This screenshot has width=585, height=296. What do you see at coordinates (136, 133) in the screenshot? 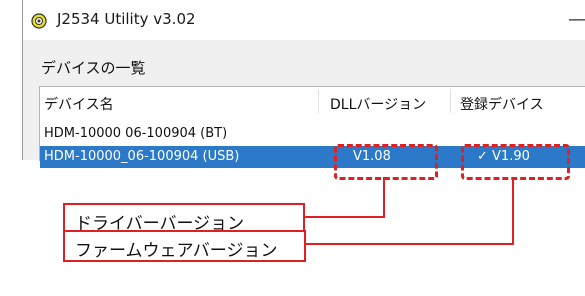
I see `device-name: HDM-10000 06-100904 (BT)` at bounding box center [136, 133].